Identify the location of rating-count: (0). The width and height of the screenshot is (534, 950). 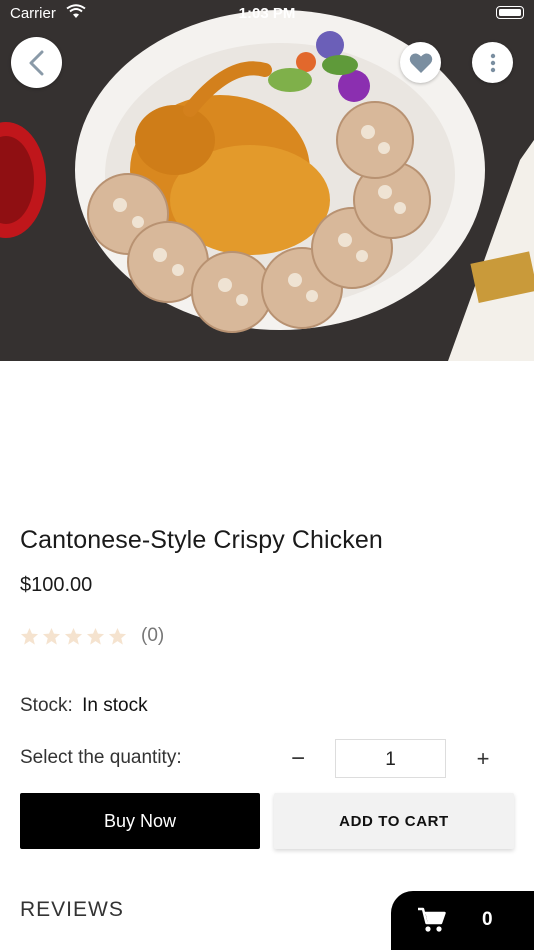
(153, 635).